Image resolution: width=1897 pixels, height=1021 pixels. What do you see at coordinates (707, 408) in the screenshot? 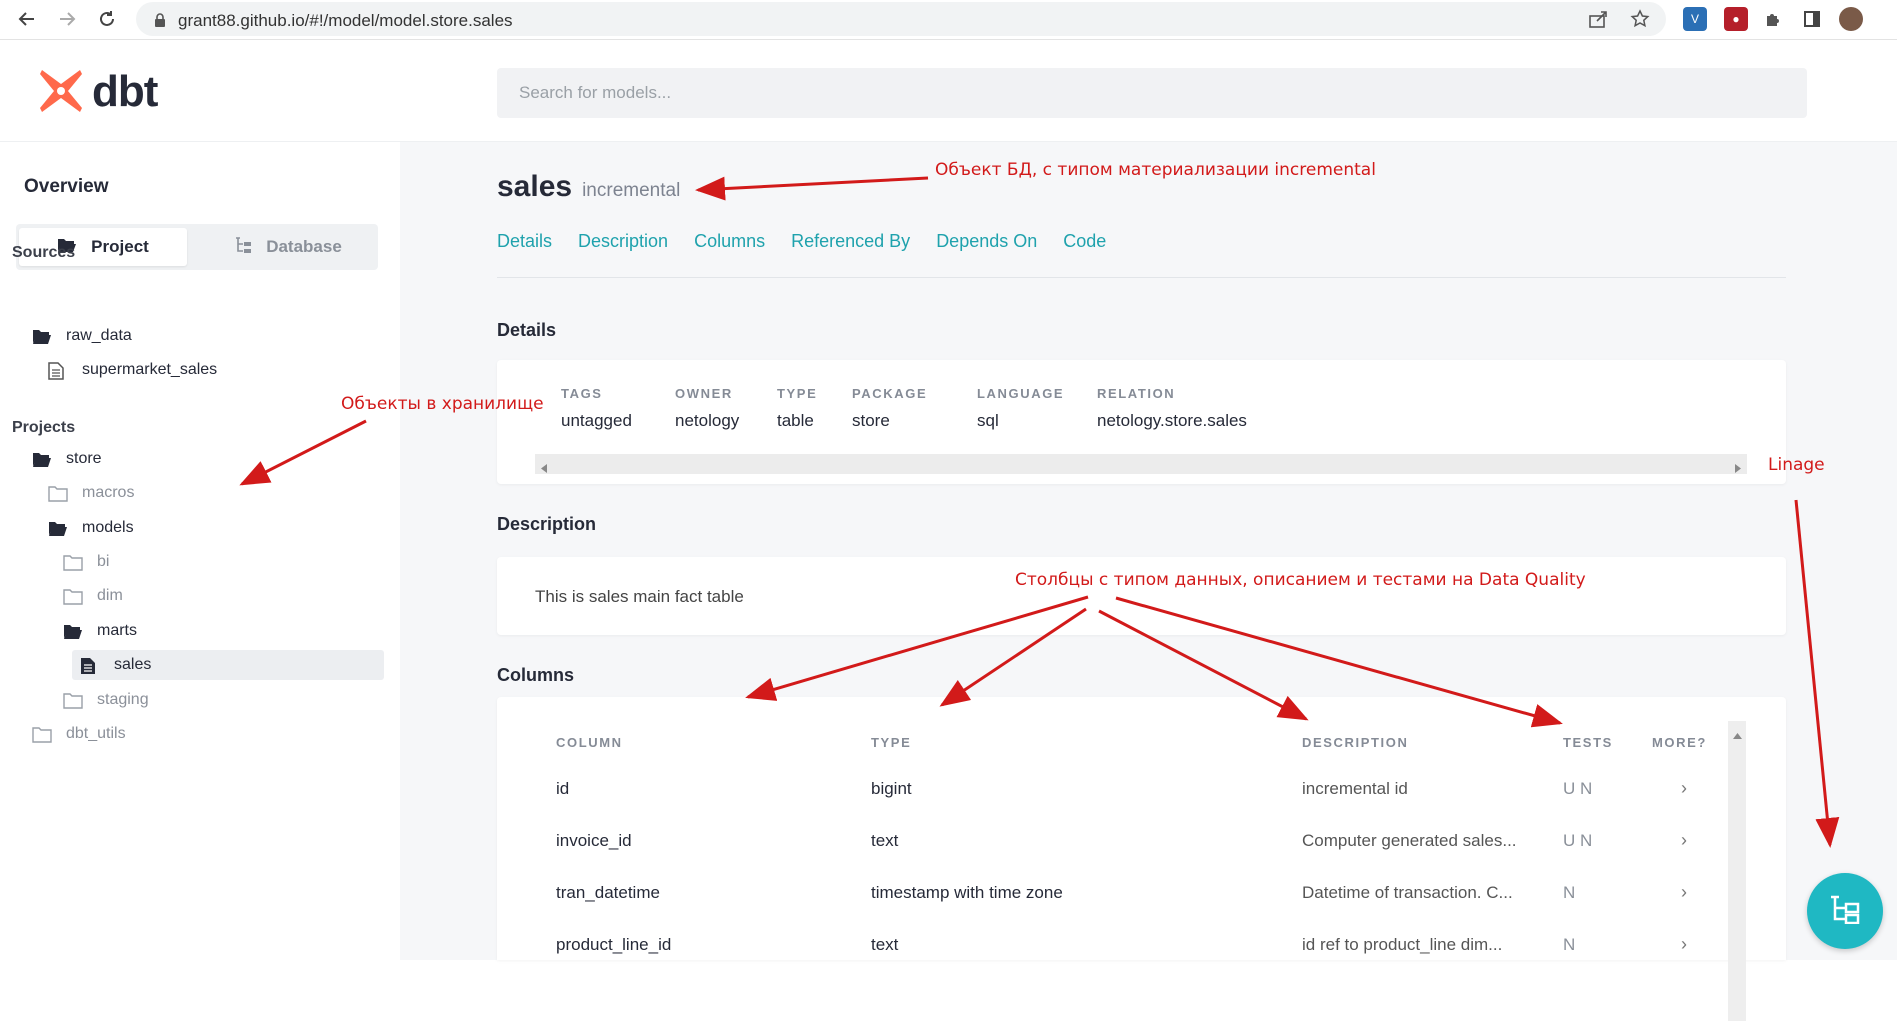
I see `meta-owner: OWNER netology` at bounding box center [707, 408].